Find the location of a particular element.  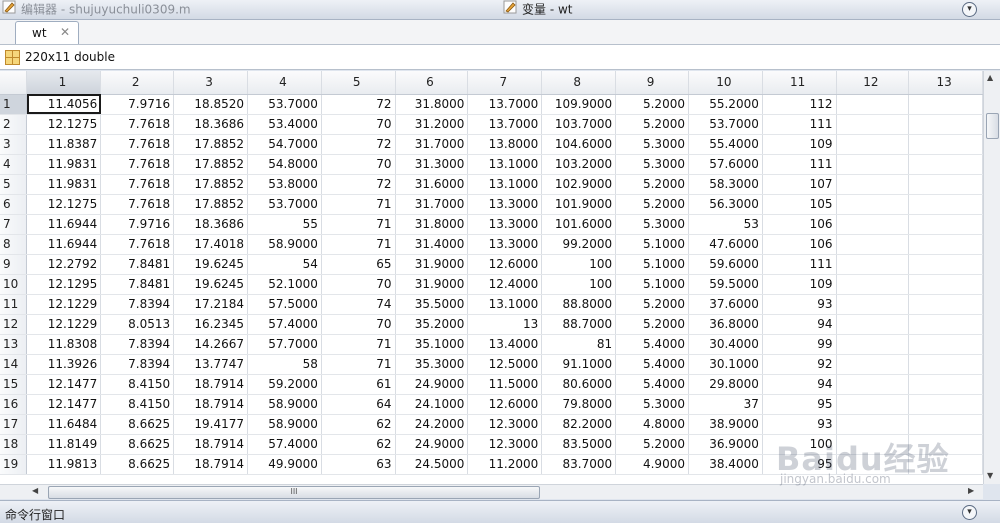

variables-pane-title: 变量 - wt is located at coordinates (537, 9).